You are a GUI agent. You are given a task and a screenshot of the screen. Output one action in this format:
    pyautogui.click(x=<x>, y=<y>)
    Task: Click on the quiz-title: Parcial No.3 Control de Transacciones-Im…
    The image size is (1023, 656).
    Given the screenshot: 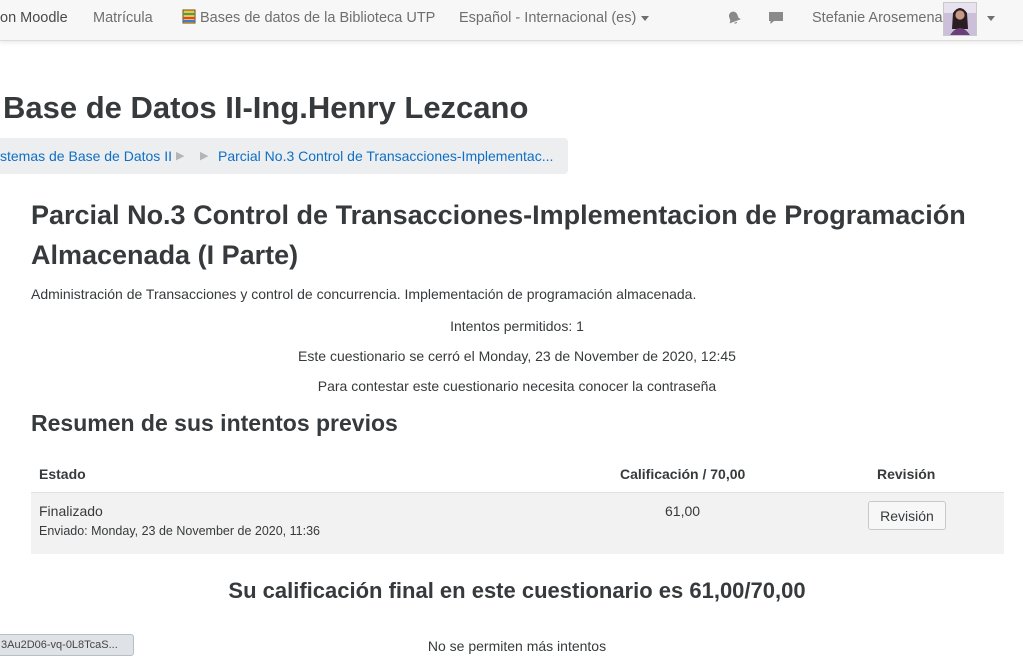 What is the action you would take?
    pyautogui.click(x=498, y=235)
    